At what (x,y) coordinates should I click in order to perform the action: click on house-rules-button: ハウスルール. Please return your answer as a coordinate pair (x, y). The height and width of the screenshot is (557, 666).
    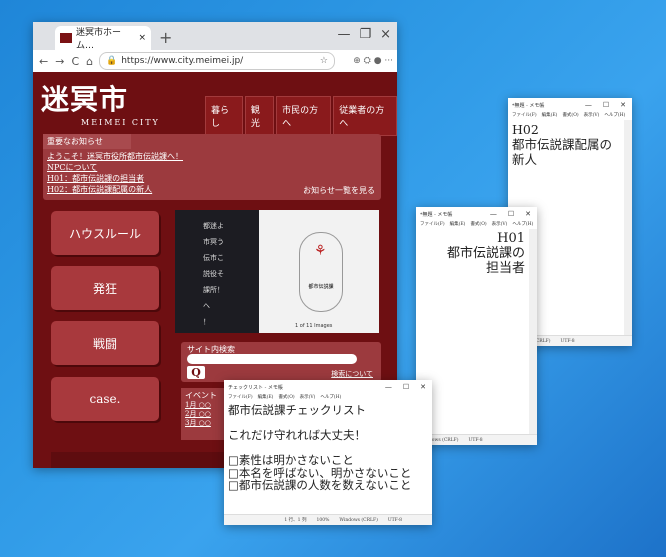
    Looking at the image, I should click on (105, 233).